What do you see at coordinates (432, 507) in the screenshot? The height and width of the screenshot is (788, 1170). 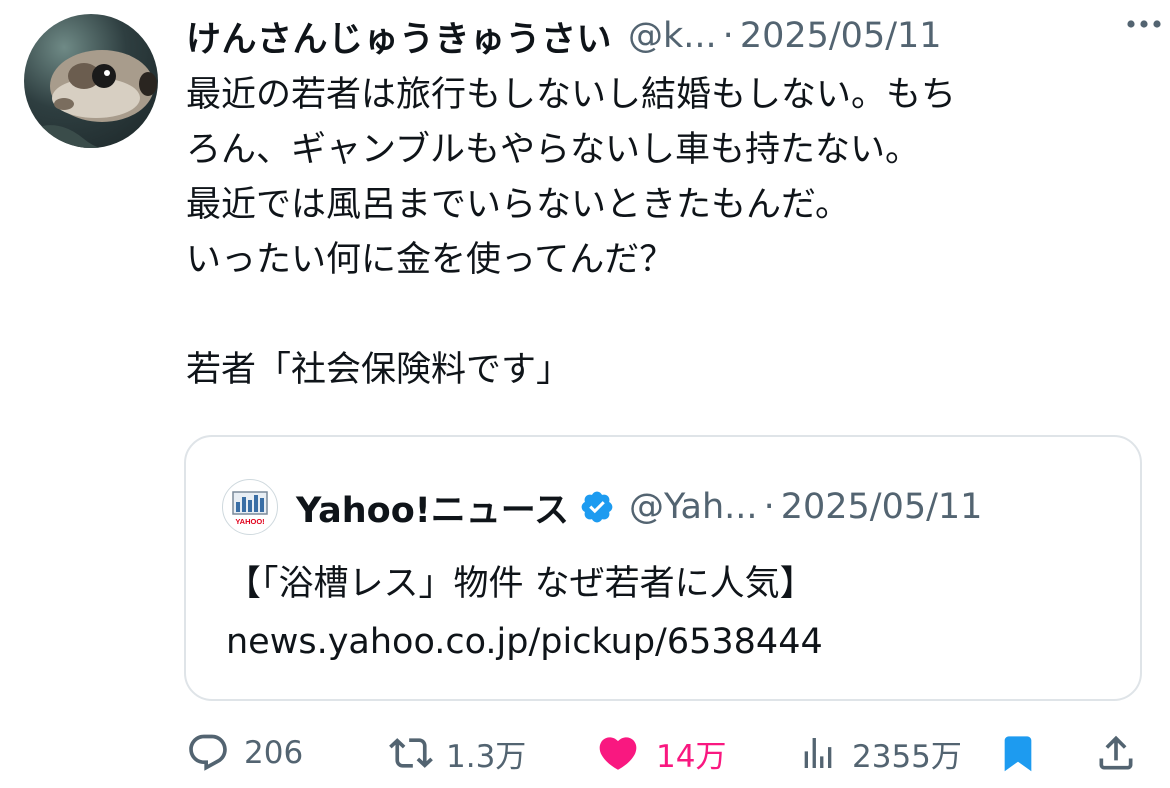 I see `quoted-author-name: Yahoo!ニュース` at bounding box center [432, 507].